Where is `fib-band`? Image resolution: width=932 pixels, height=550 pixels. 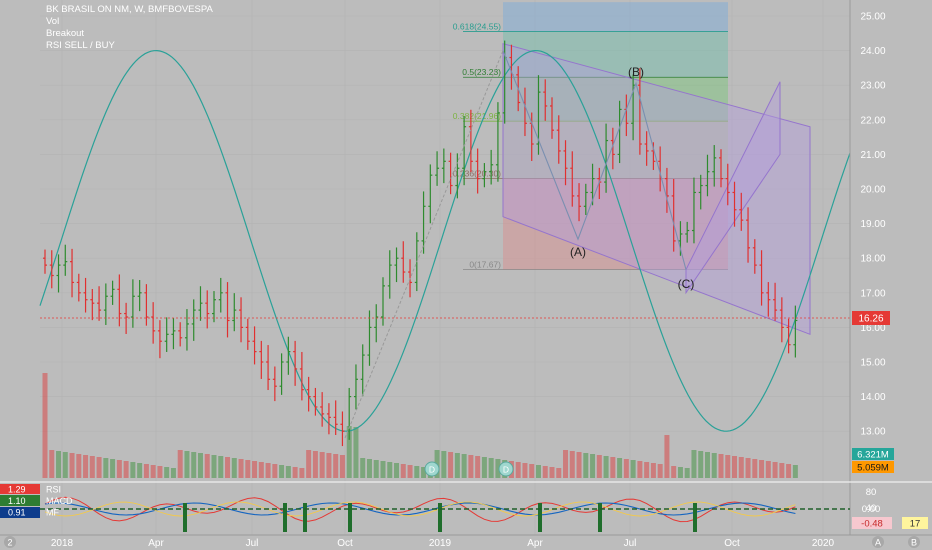 fib-band is located at coordinates (615, 17).